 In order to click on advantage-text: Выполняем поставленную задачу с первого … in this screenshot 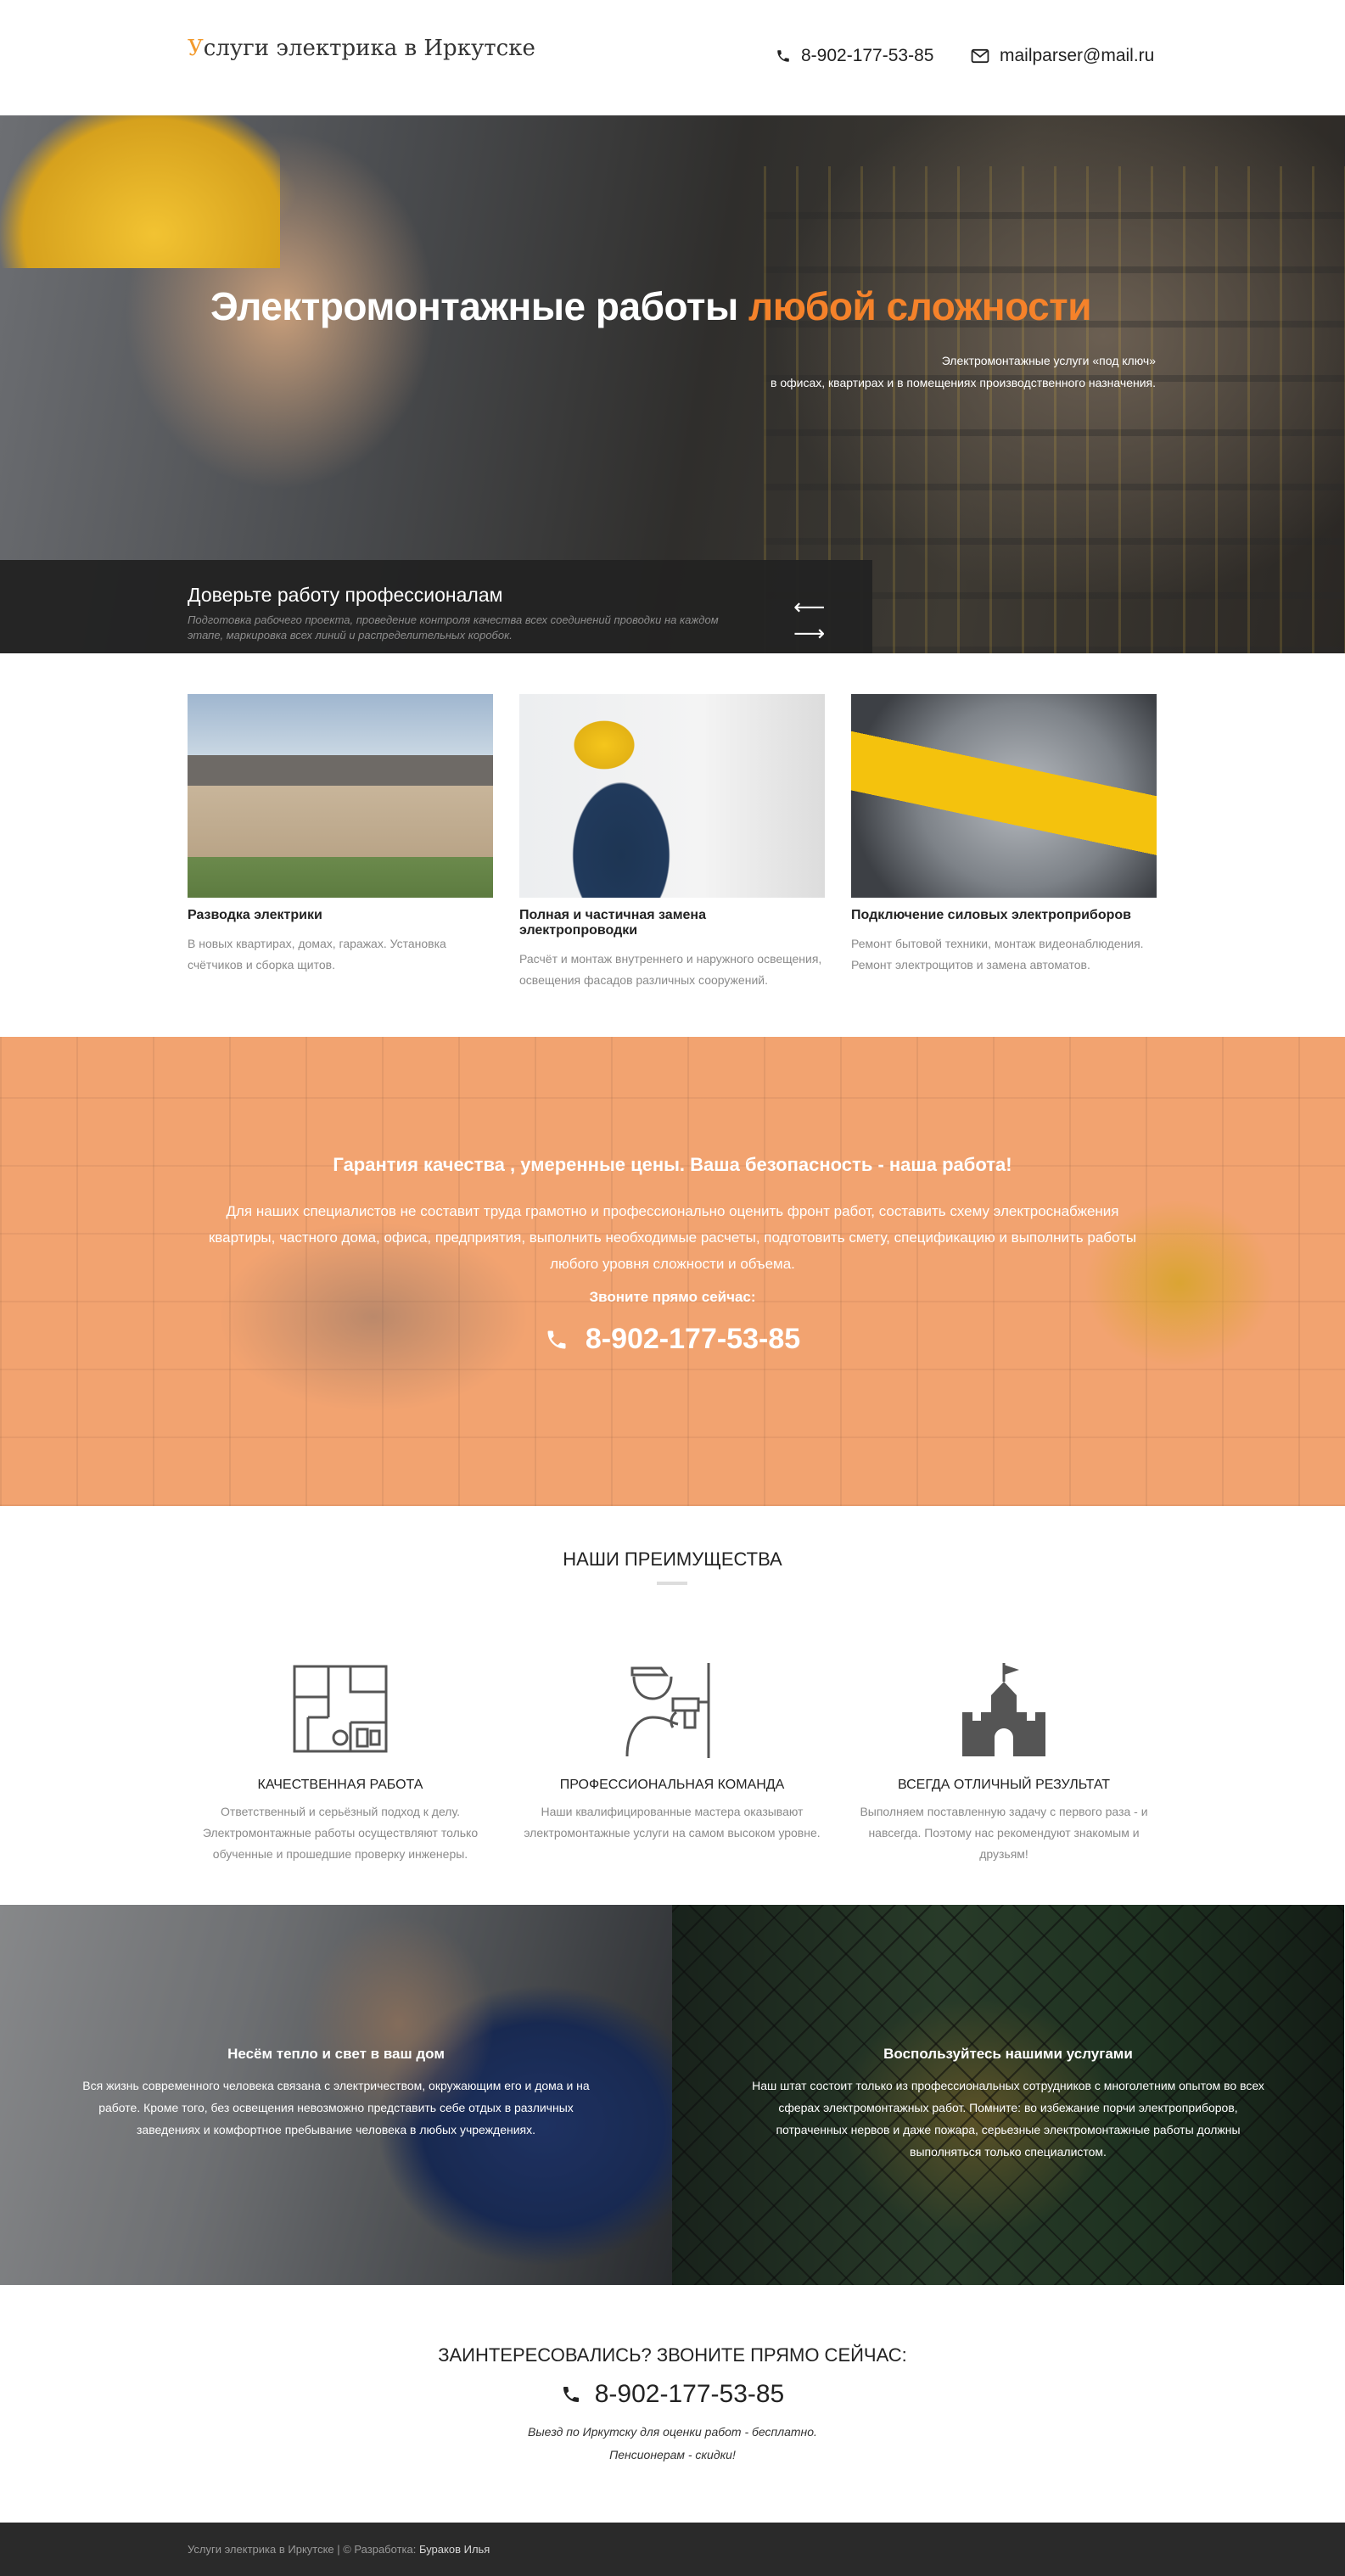, I will do `click(1004, 1833)`.